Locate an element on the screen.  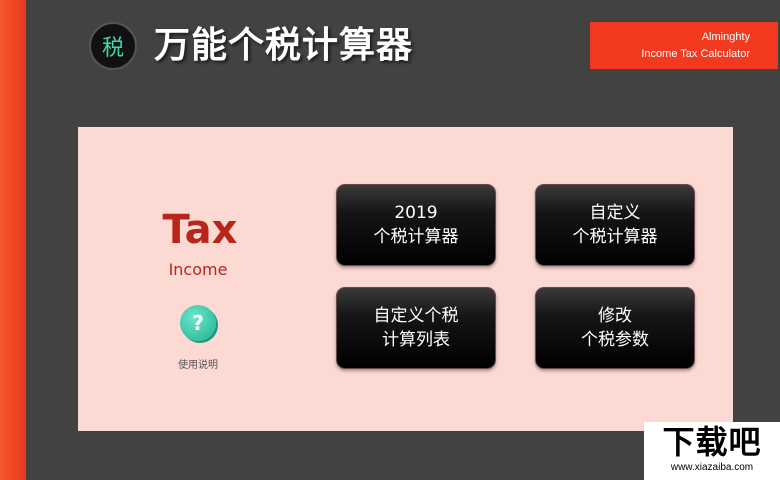
custom-list-button: 自定义个税 计算列表 is located at coordinates (416, 328).